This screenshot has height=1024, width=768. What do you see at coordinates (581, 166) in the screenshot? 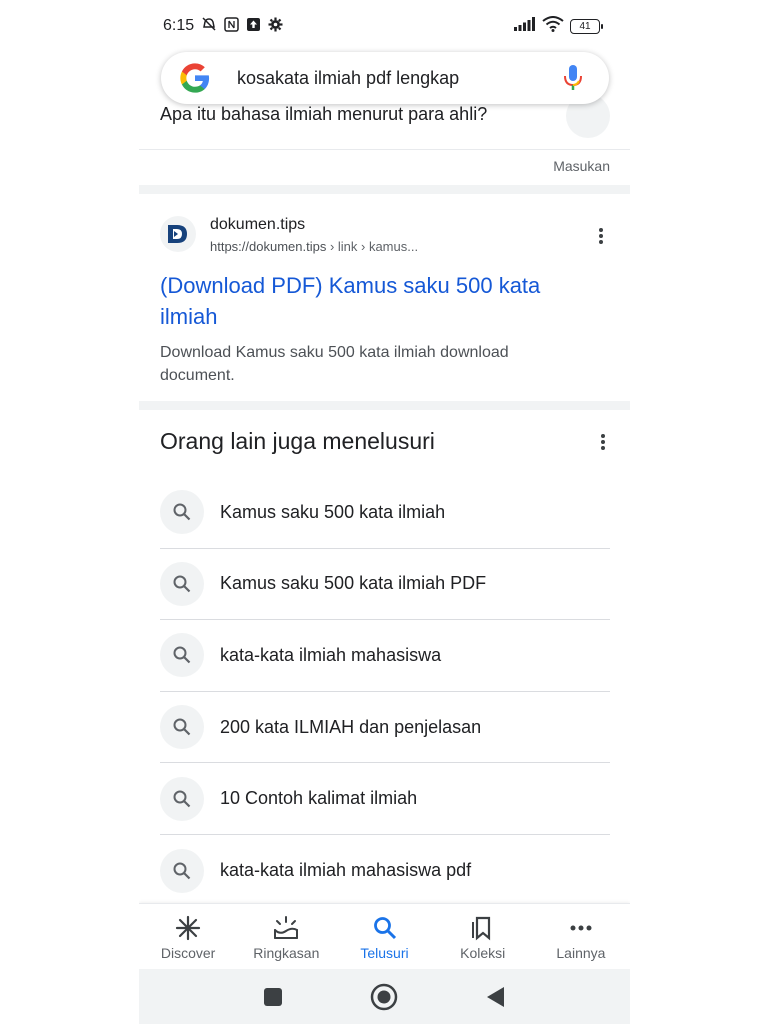
I see `feedback-link: Masukan` at bounding box center [581, 166].